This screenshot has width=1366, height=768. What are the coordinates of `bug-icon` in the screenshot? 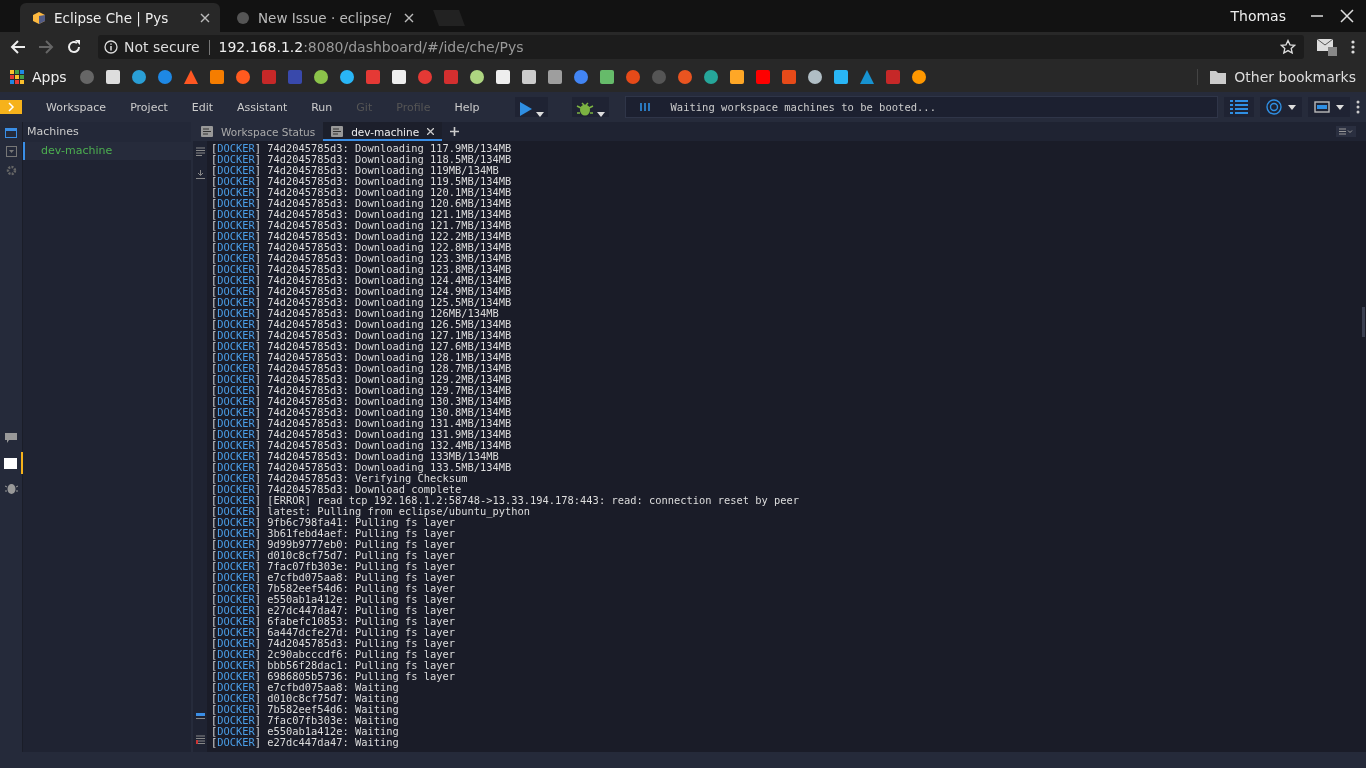 It's located at (11, 488).